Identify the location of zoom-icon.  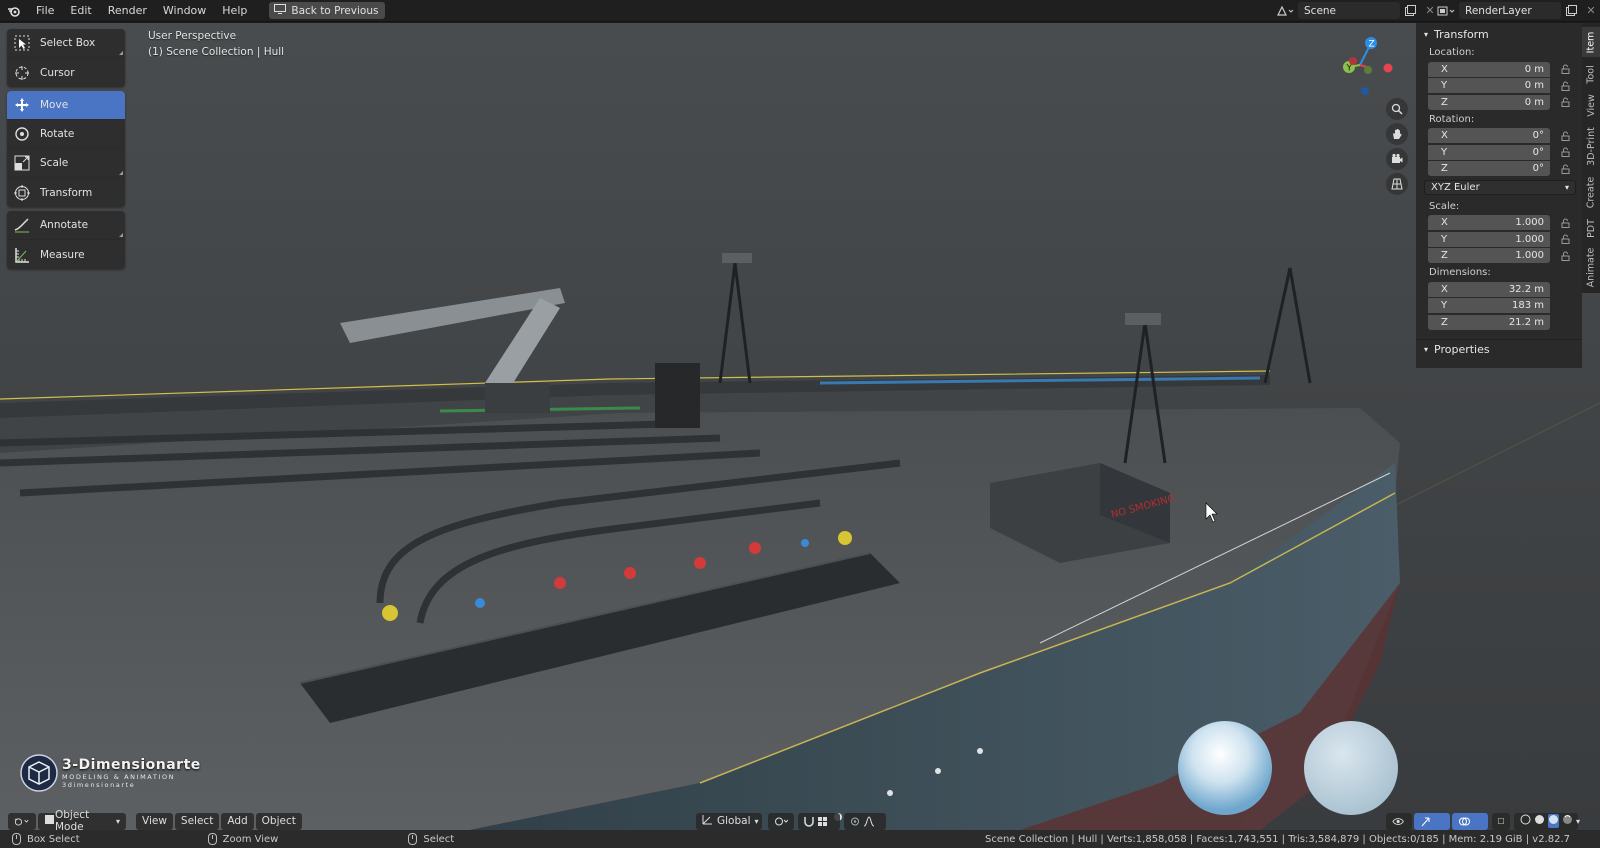
(1397, 109).